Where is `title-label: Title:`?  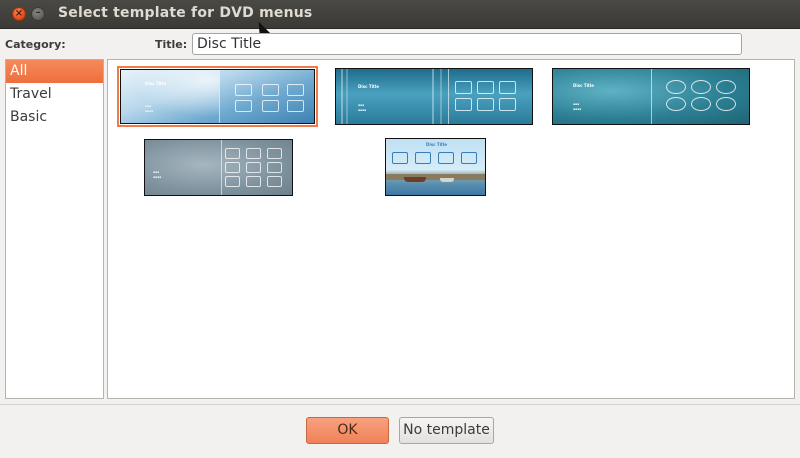 title-label: Title: is located at coordinates (171, 44).